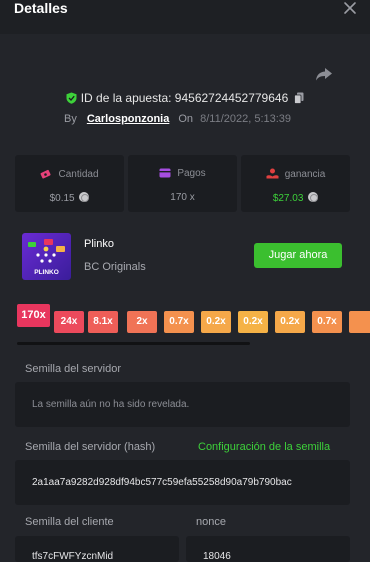  What do you see at coordinates (115, 267) in the screenshot?
I see `game-provider: BC Originals` at bounding box center [115, 267].